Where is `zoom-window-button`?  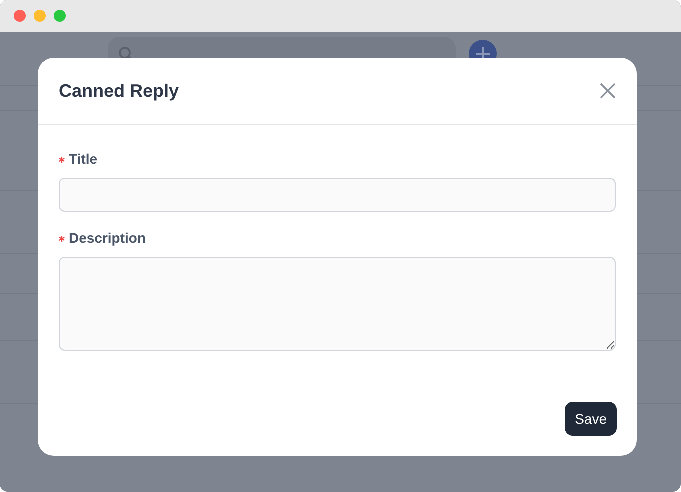 zoom-window-button is located at coordinates (60, 16).